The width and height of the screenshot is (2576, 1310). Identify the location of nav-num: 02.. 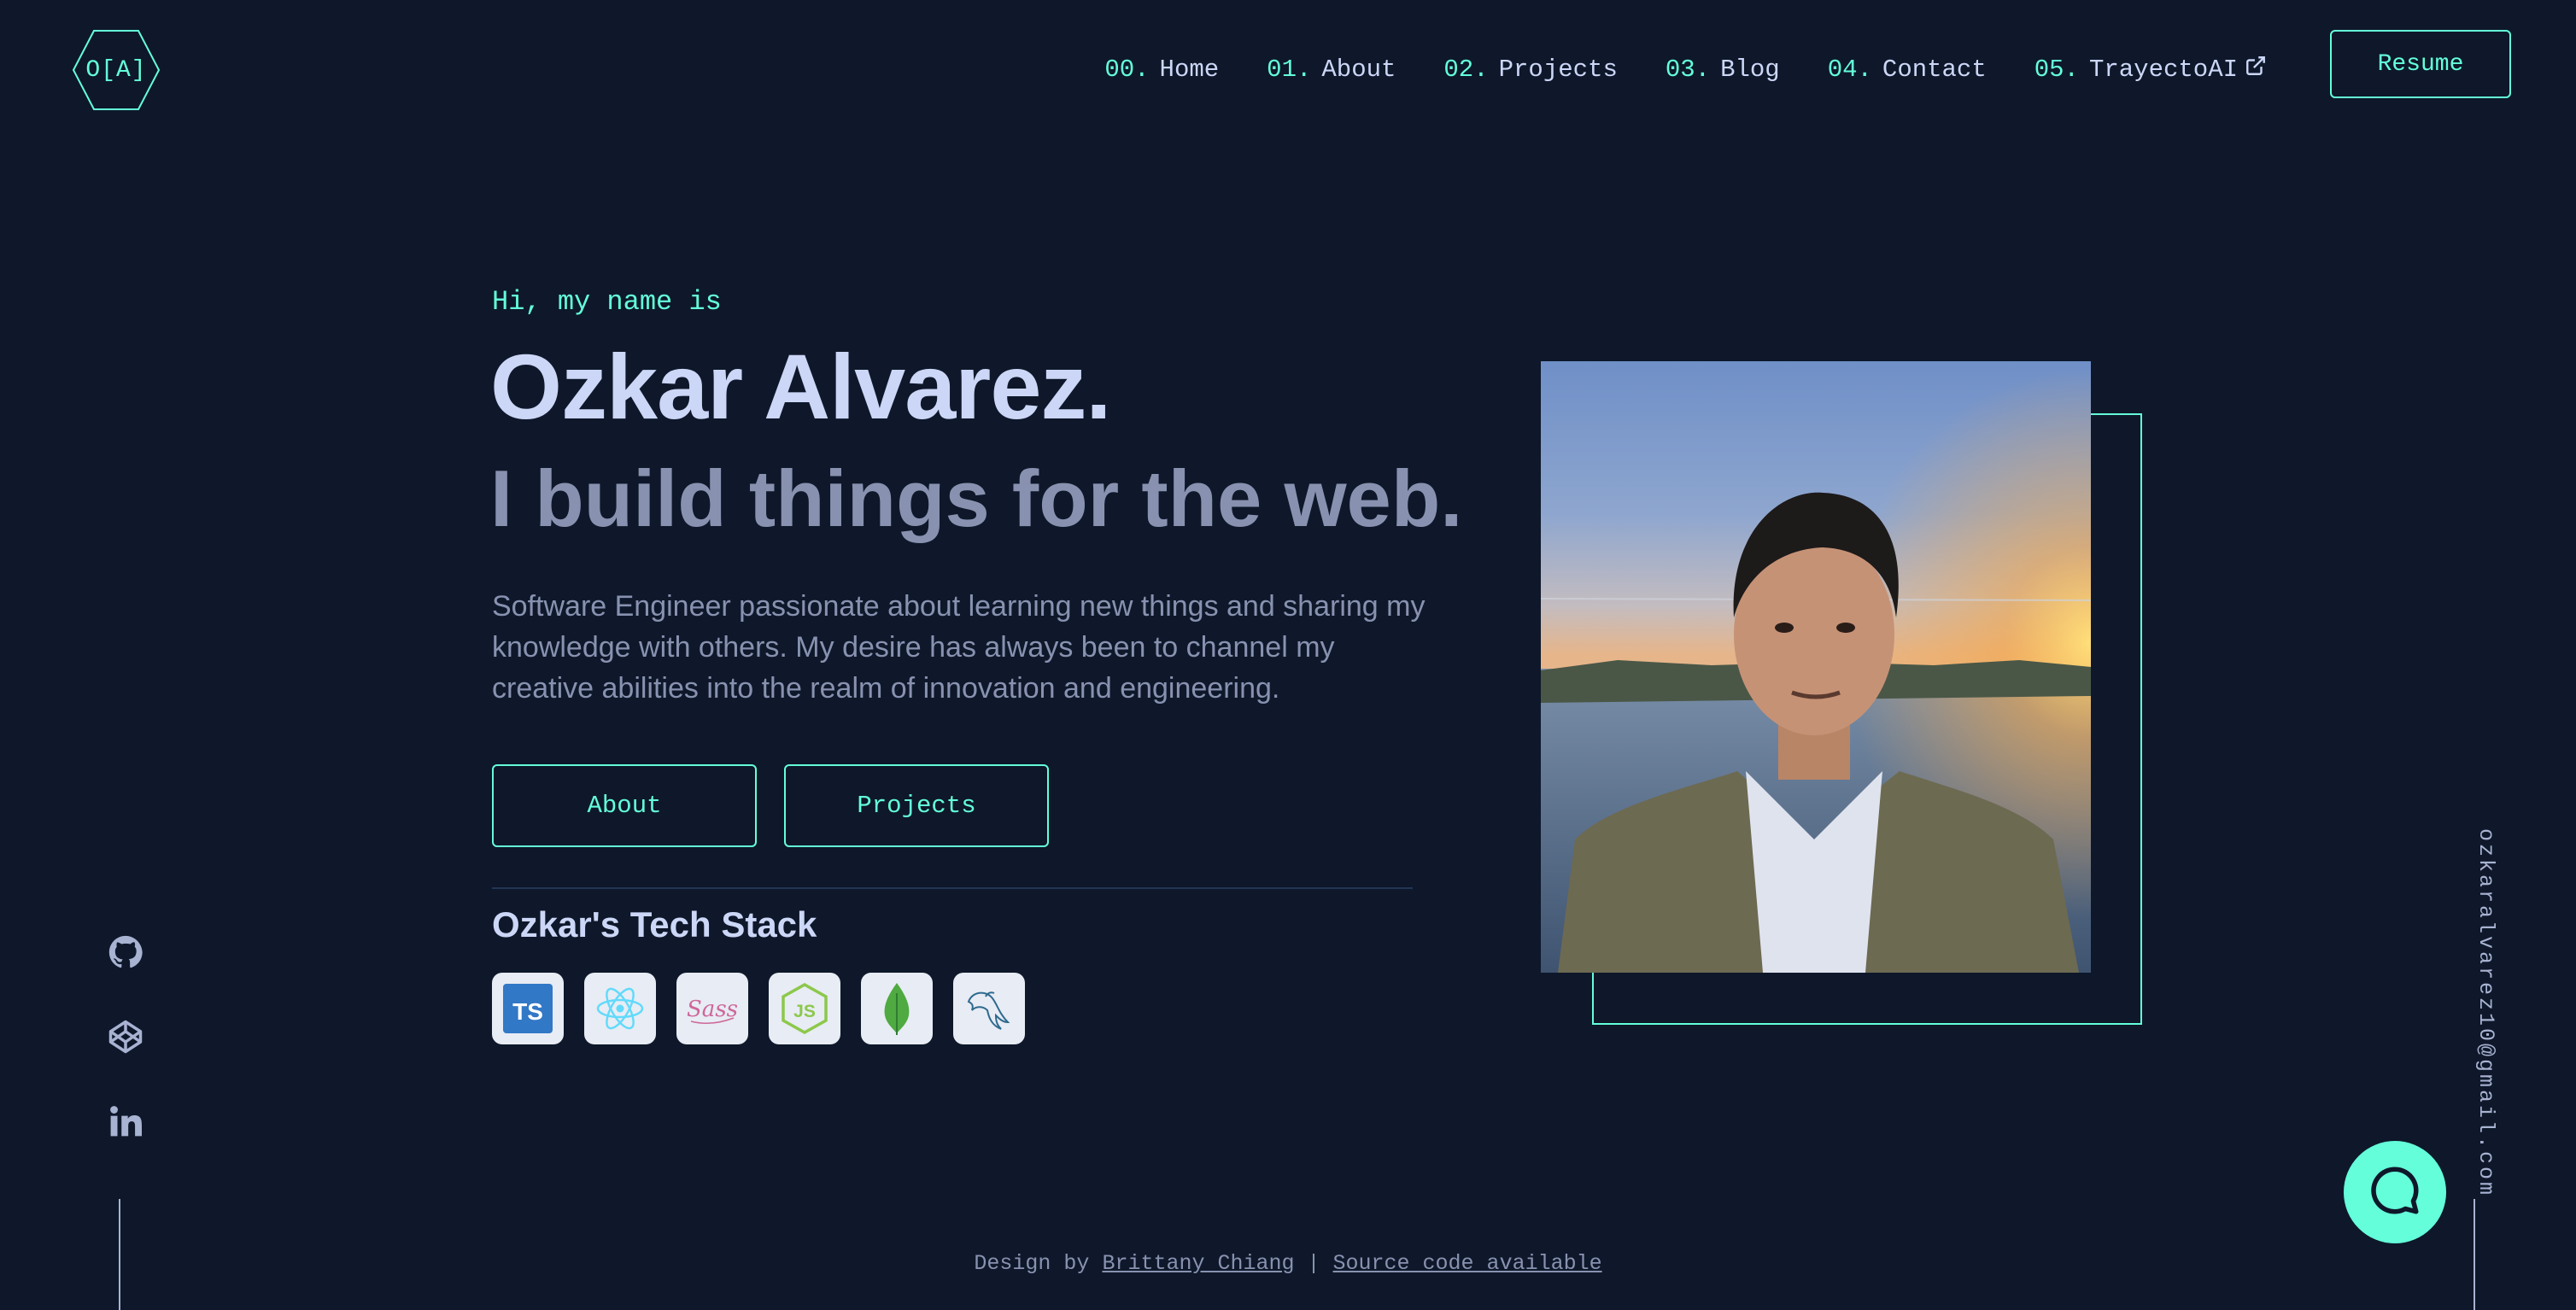
(1466, 70).